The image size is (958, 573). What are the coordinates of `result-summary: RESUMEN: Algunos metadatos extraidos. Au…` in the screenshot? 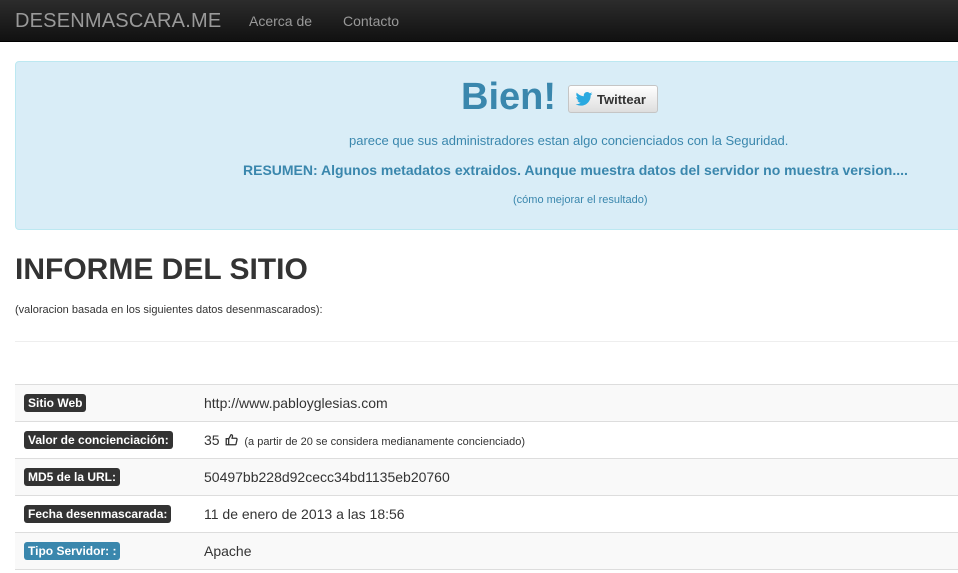 It's located at (575, 170).